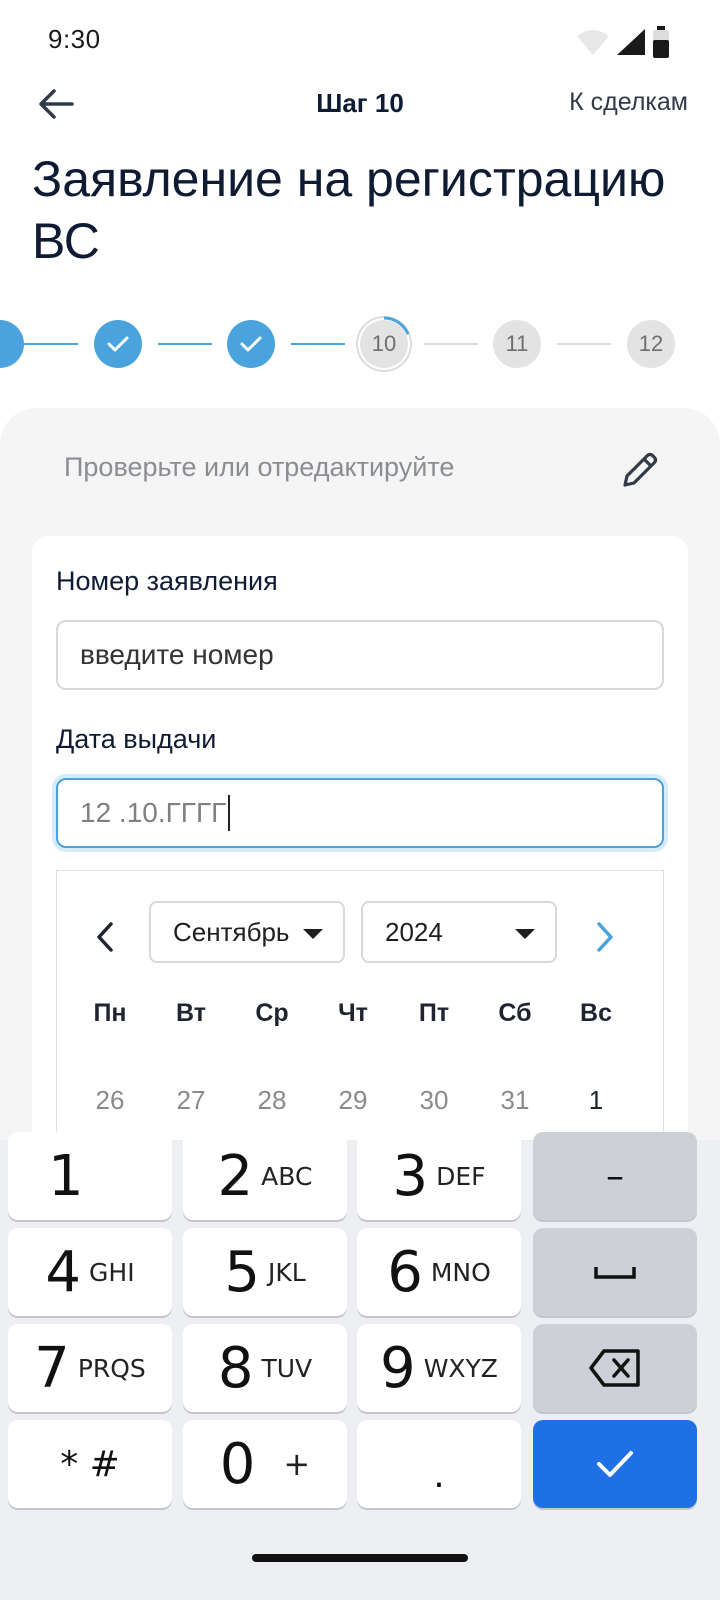  I want to click on key-letters: DEF, so click(461, 1176).